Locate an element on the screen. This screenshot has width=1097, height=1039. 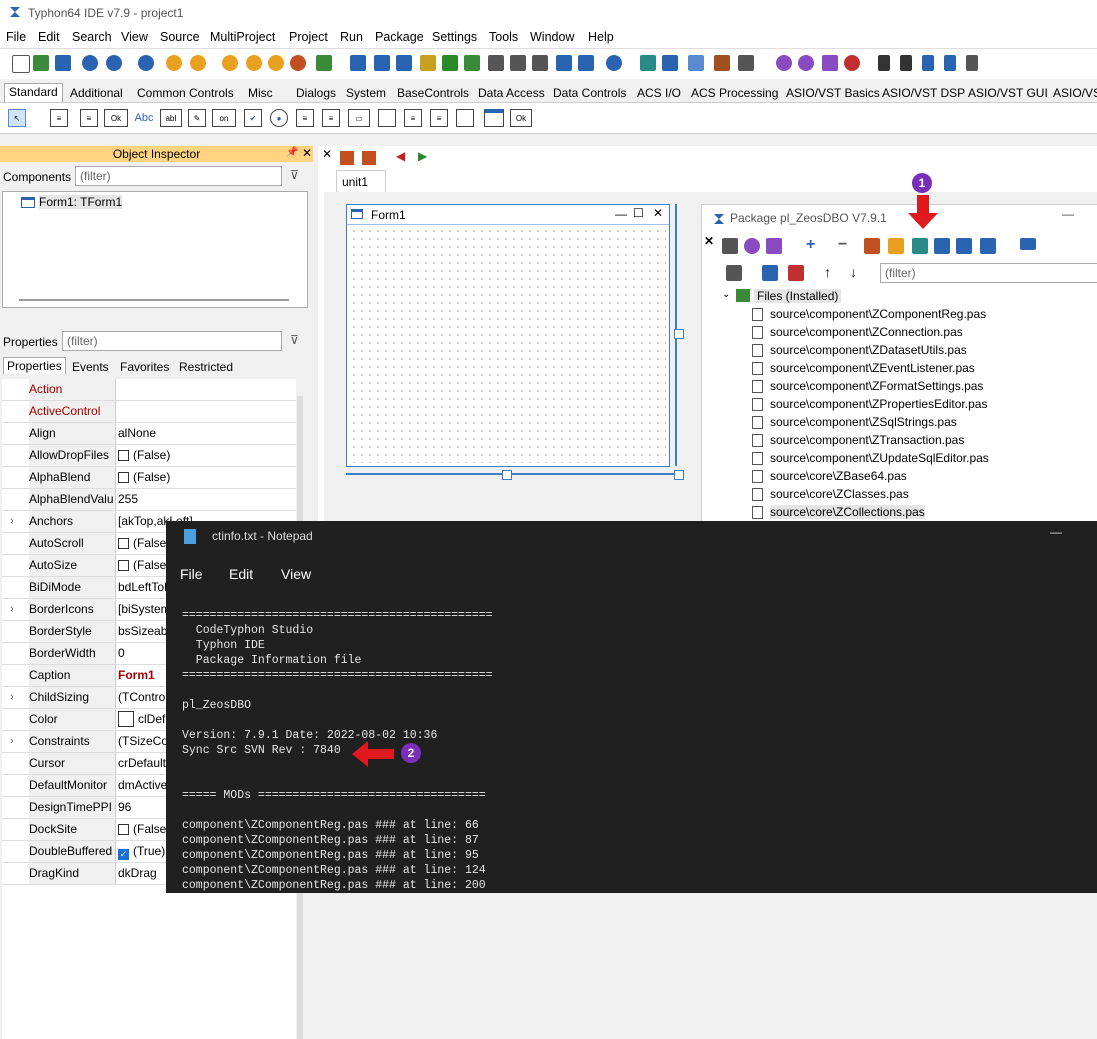
menu-help: Help is located at coordinates (601, 37).